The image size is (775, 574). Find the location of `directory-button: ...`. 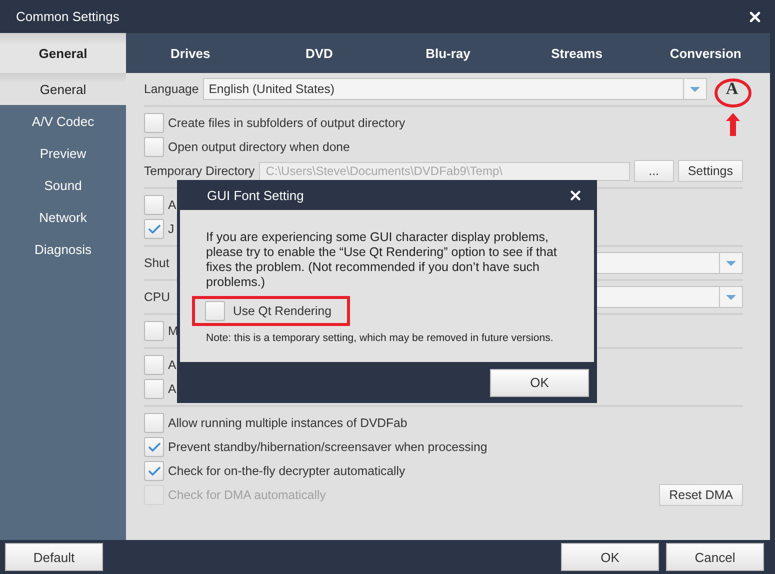

directory-button: ... is located at coordinates (654, 171).